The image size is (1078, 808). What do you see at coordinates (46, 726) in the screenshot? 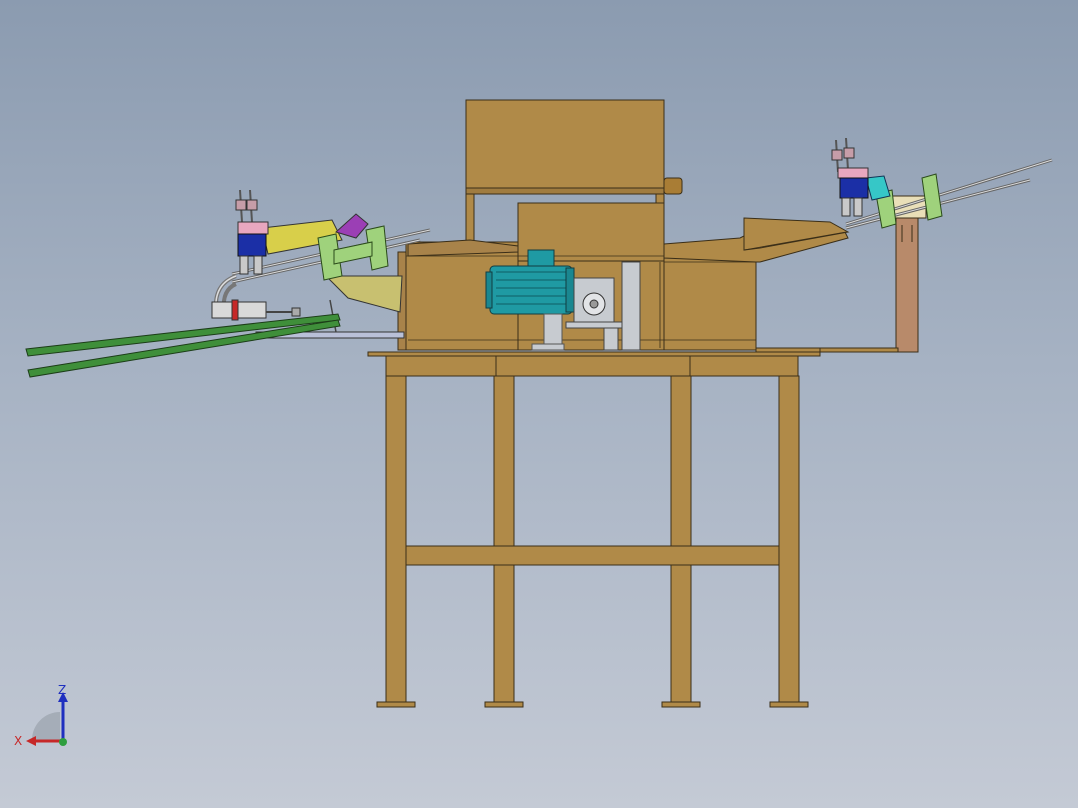
I see `triad-arc` at bounding box center [46, 726].